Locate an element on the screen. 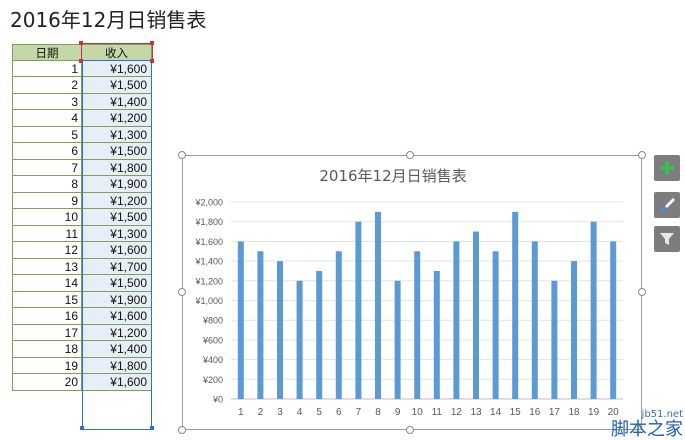  date-cell: 7 is located at coordinates (47, 167).